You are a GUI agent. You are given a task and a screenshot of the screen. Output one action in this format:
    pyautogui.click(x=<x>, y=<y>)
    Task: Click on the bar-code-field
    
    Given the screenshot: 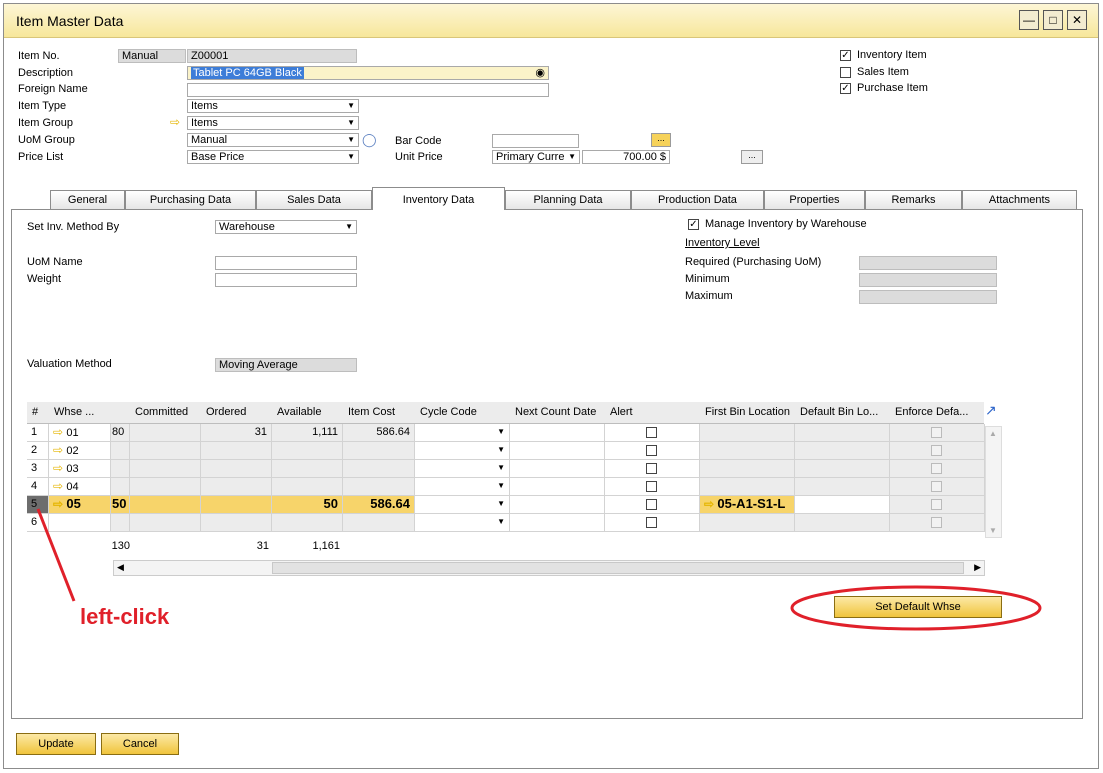 What is the action you would take?
    pyautogui.click(x=535, y=141)
    